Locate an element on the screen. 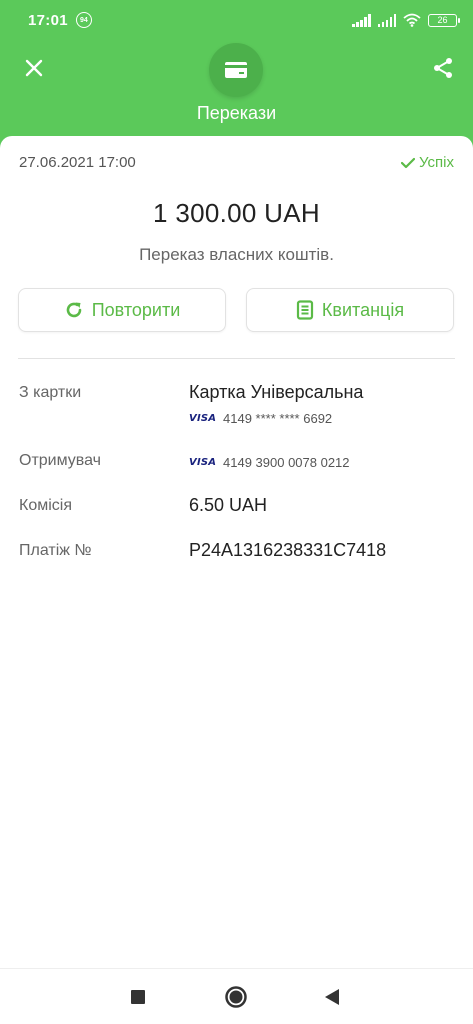 The image size is (473, 1024). back-button is located at coordinates (332, 997).